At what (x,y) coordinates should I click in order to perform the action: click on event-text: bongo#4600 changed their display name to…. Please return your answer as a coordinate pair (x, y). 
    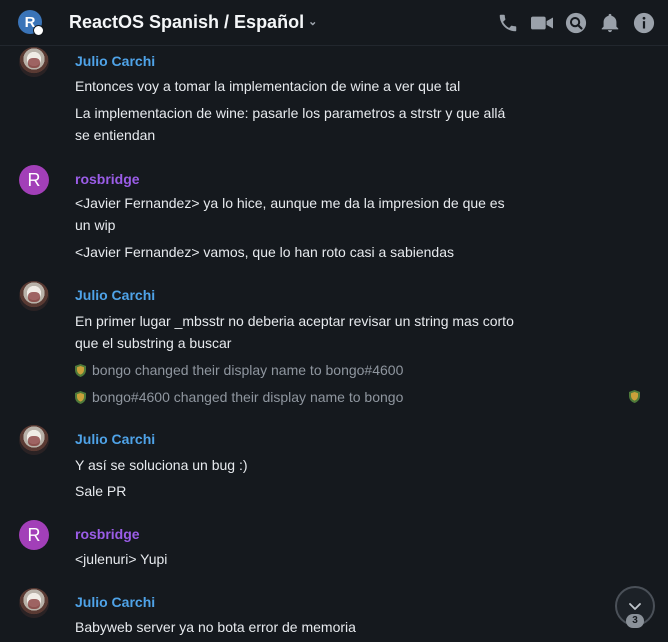
    Looking at the image, I should click on (248, 397).